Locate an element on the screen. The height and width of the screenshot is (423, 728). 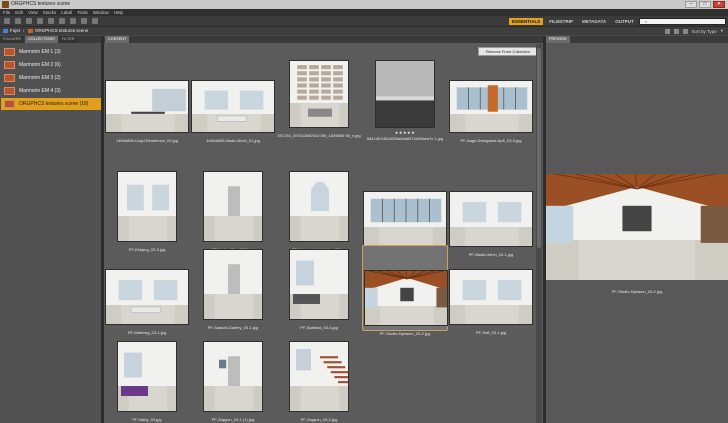
remove-from-collection-button: Remove From Collection is located at coordinates (508, 51).